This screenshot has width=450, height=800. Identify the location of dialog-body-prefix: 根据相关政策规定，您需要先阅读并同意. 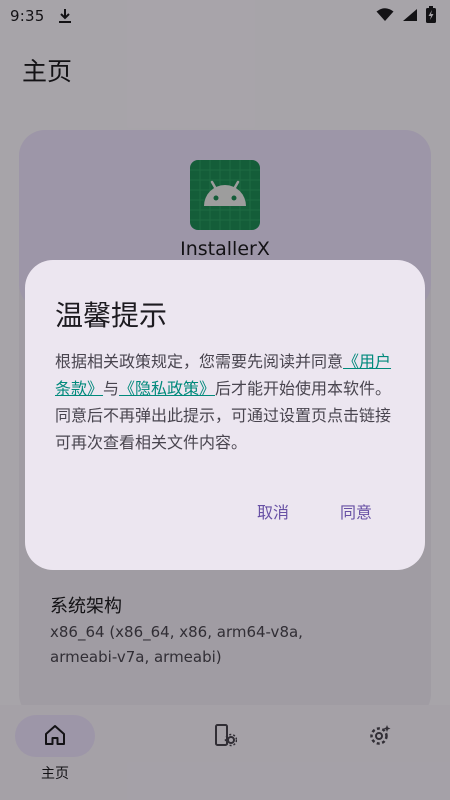
(199, 361).